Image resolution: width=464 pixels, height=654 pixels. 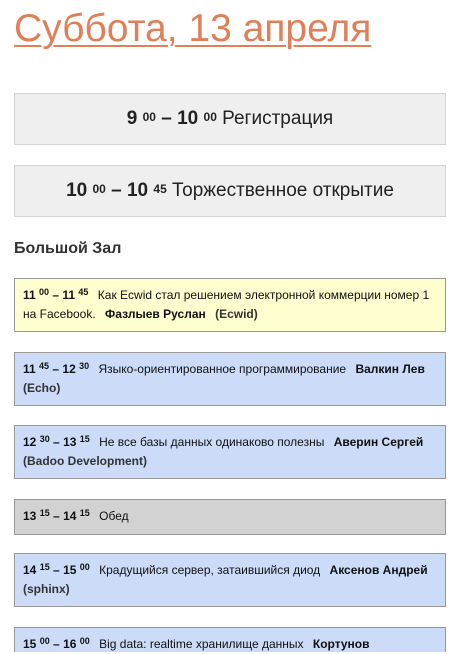 I want to click on speaker-company: (Echo), so click(x=42, y=388).